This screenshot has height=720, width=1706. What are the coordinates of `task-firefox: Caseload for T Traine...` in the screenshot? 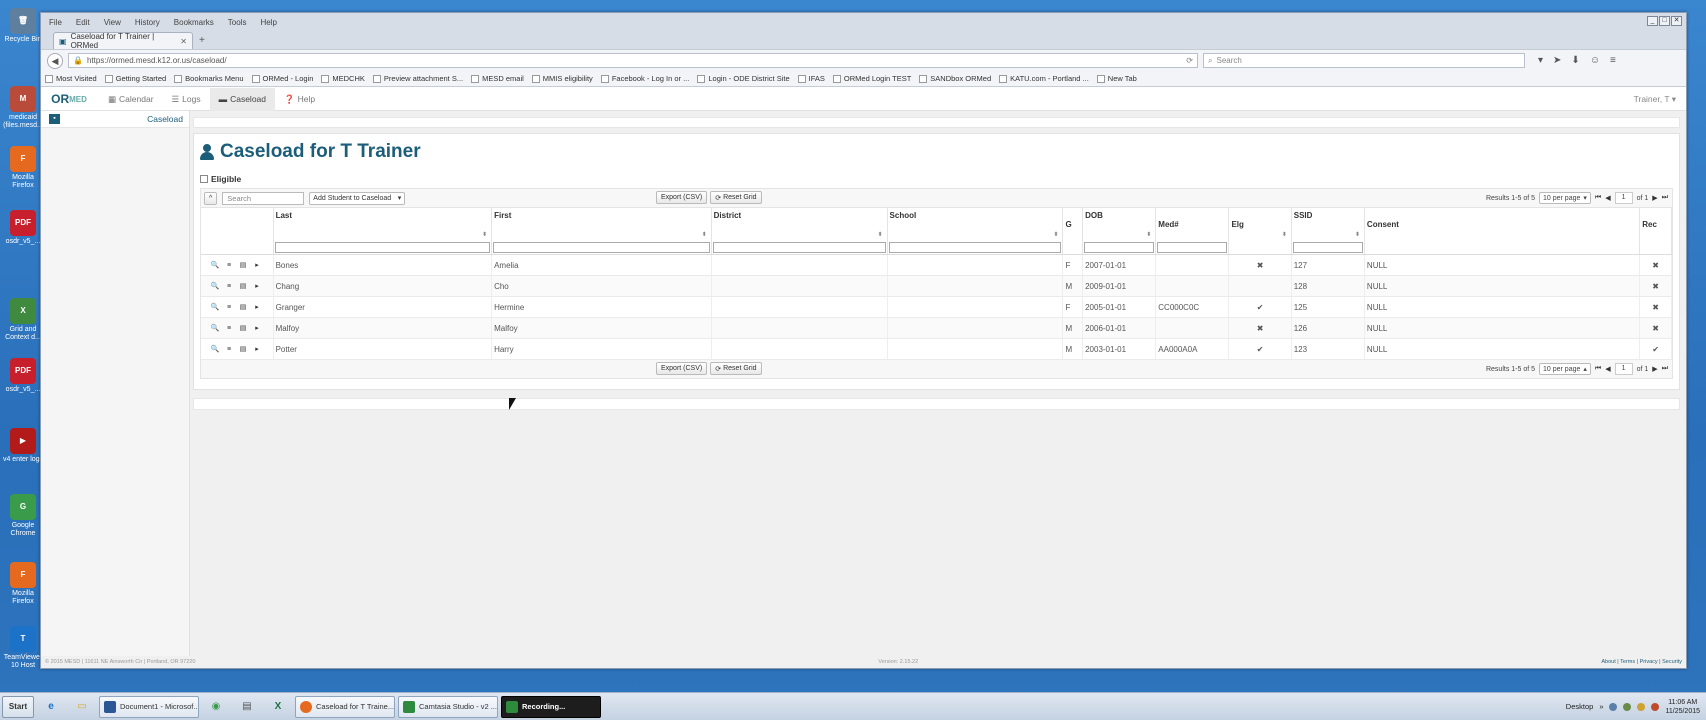 It's located at (345, 706).